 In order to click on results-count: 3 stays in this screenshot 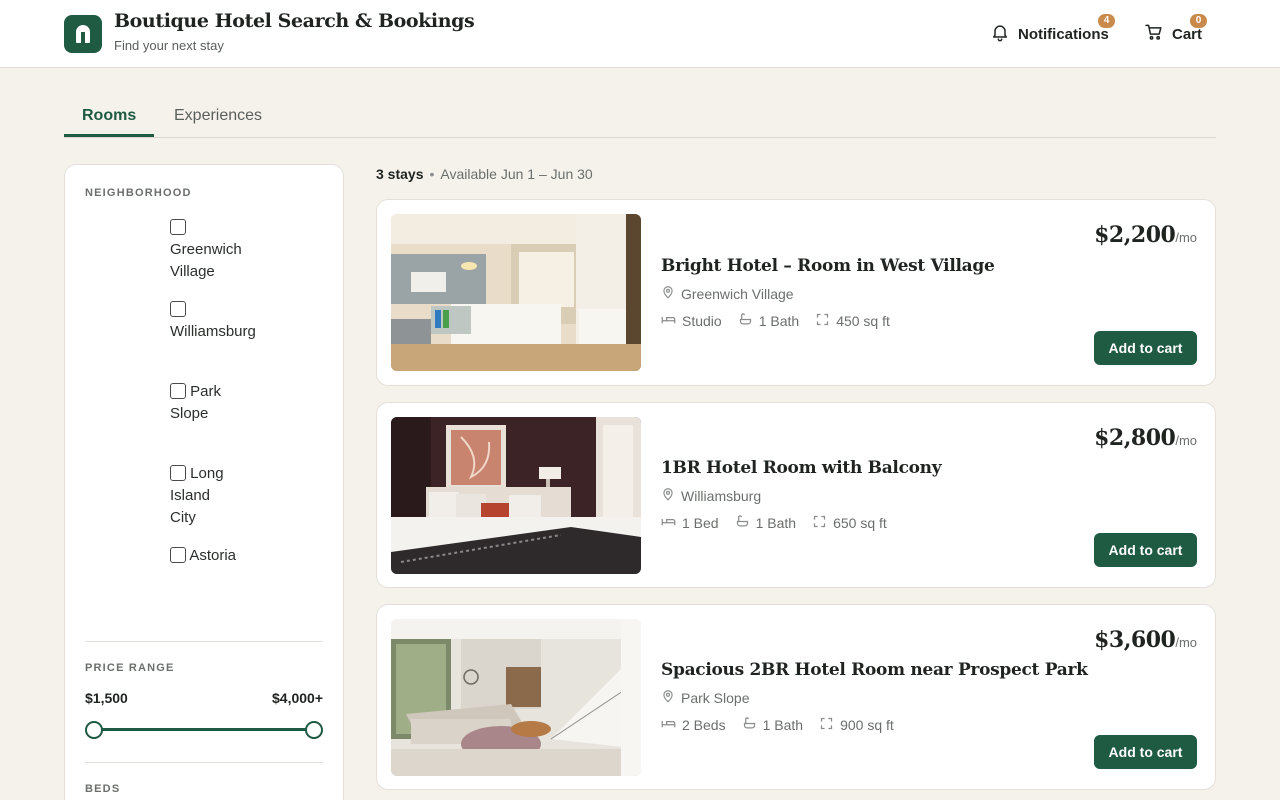, I will do `click(400, 174)`.